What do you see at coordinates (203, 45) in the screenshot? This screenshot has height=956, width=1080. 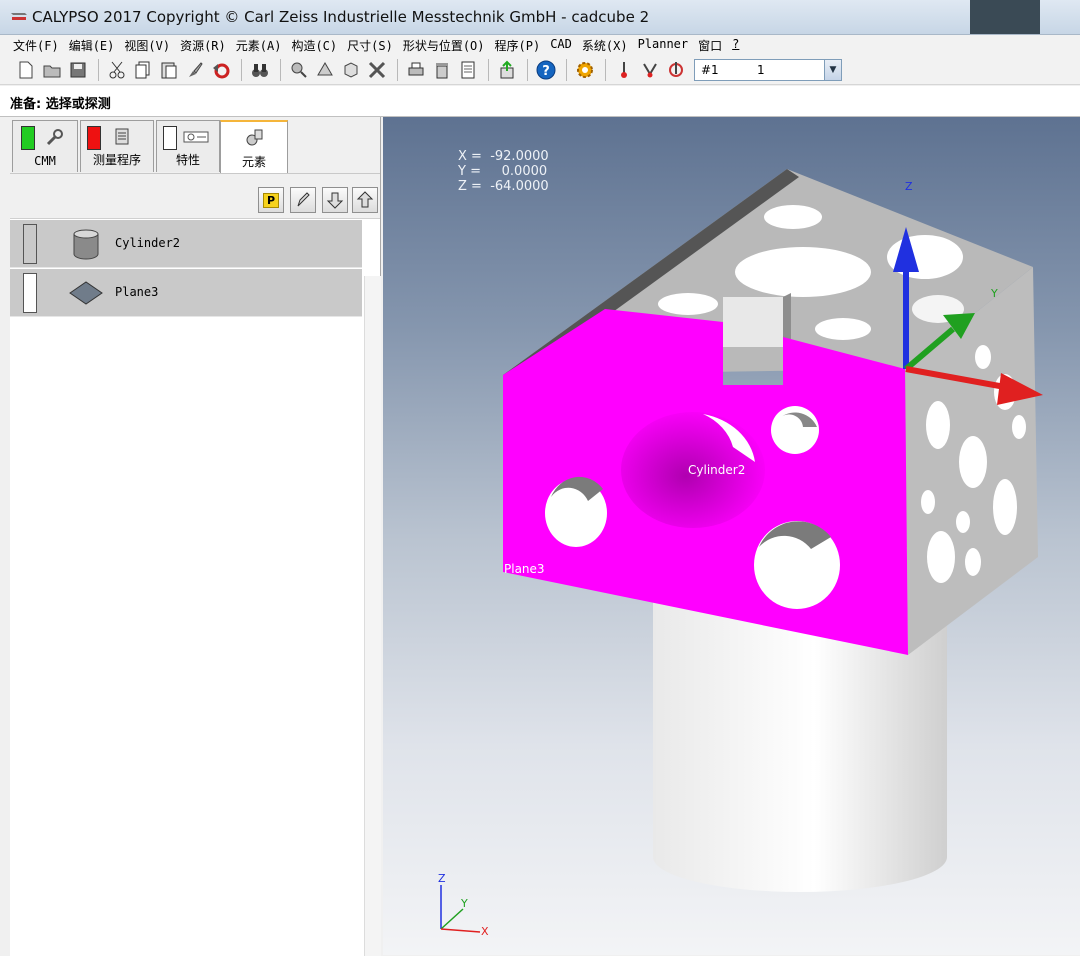 I see `menu-resources: 资源(R)` at bounding box center [203, 45].